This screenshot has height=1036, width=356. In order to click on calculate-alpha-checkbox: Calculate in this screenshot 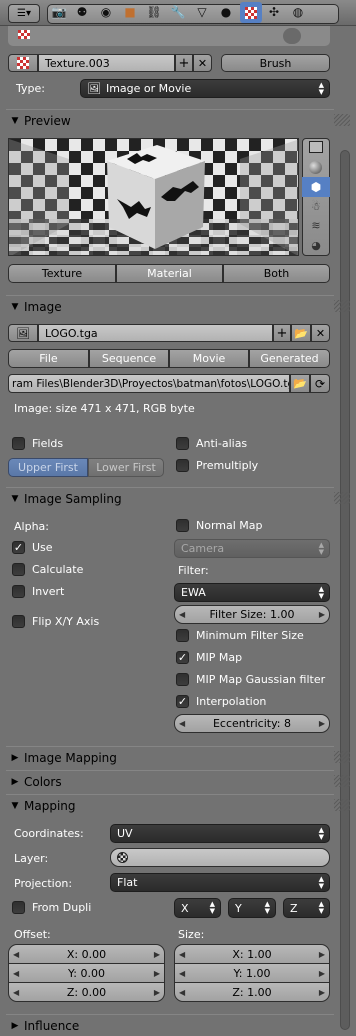, I will do `click(47, 569)`.